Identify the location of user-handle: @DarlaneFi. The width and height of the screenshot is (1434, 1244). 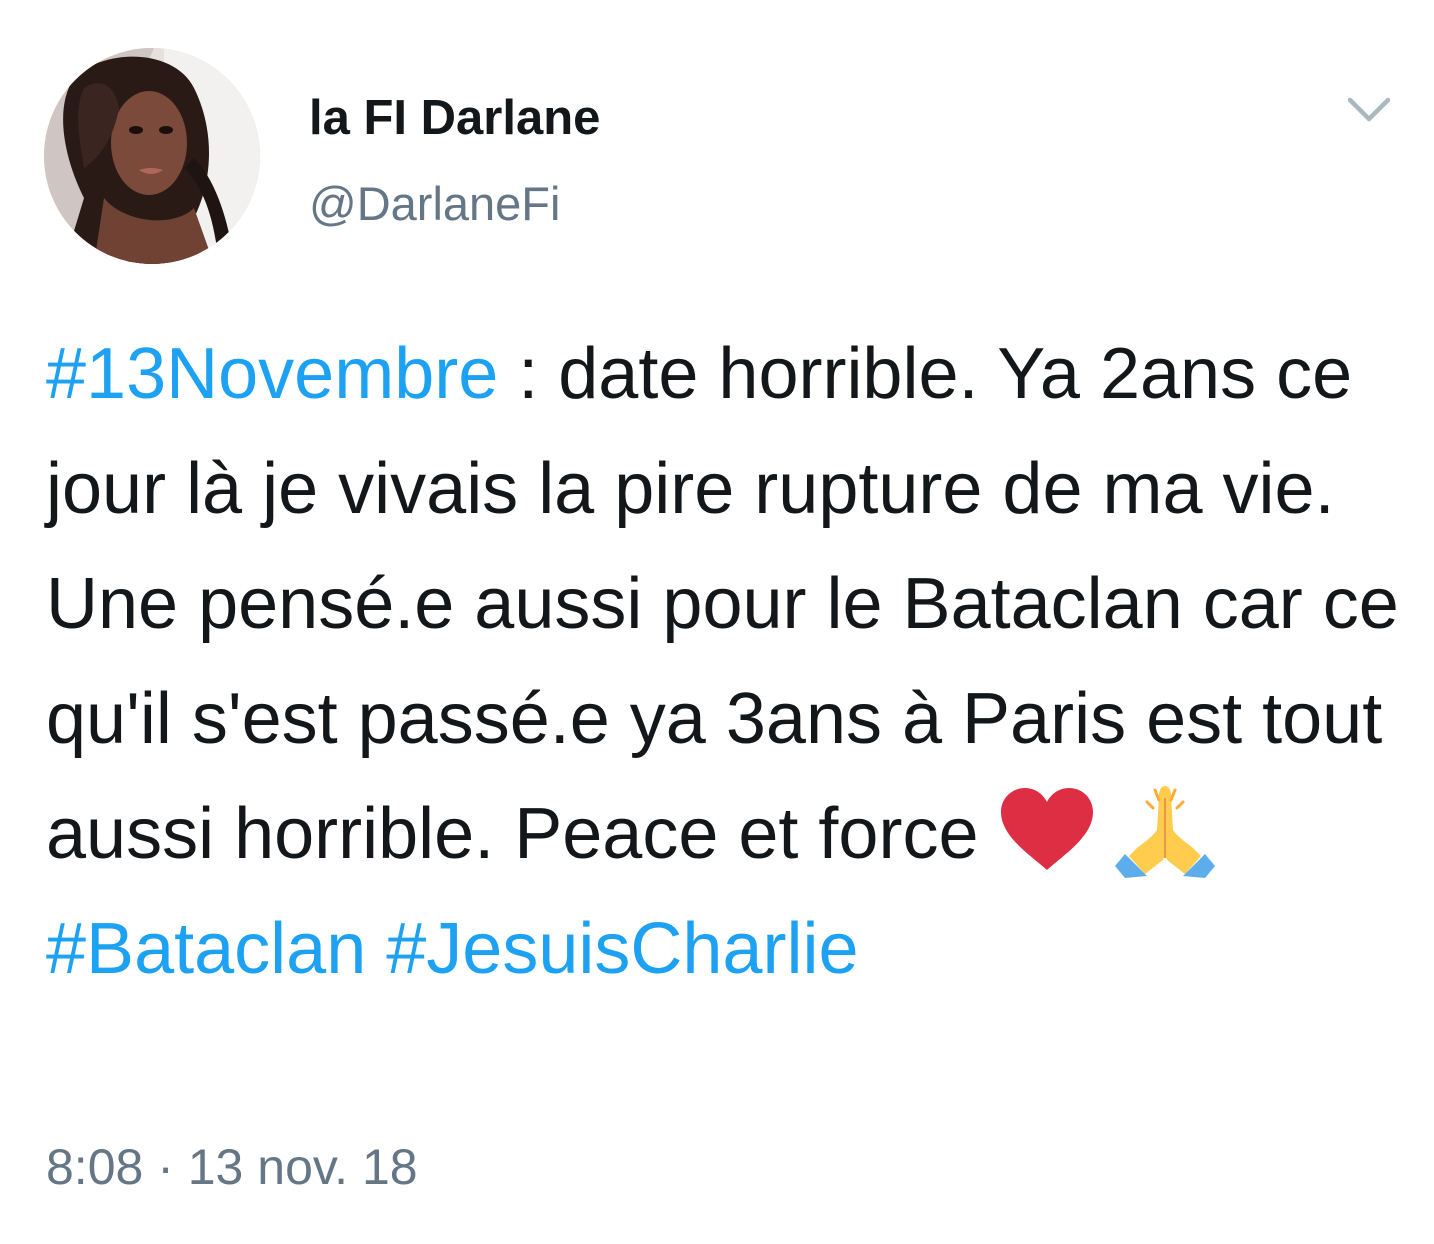
(434, 204).